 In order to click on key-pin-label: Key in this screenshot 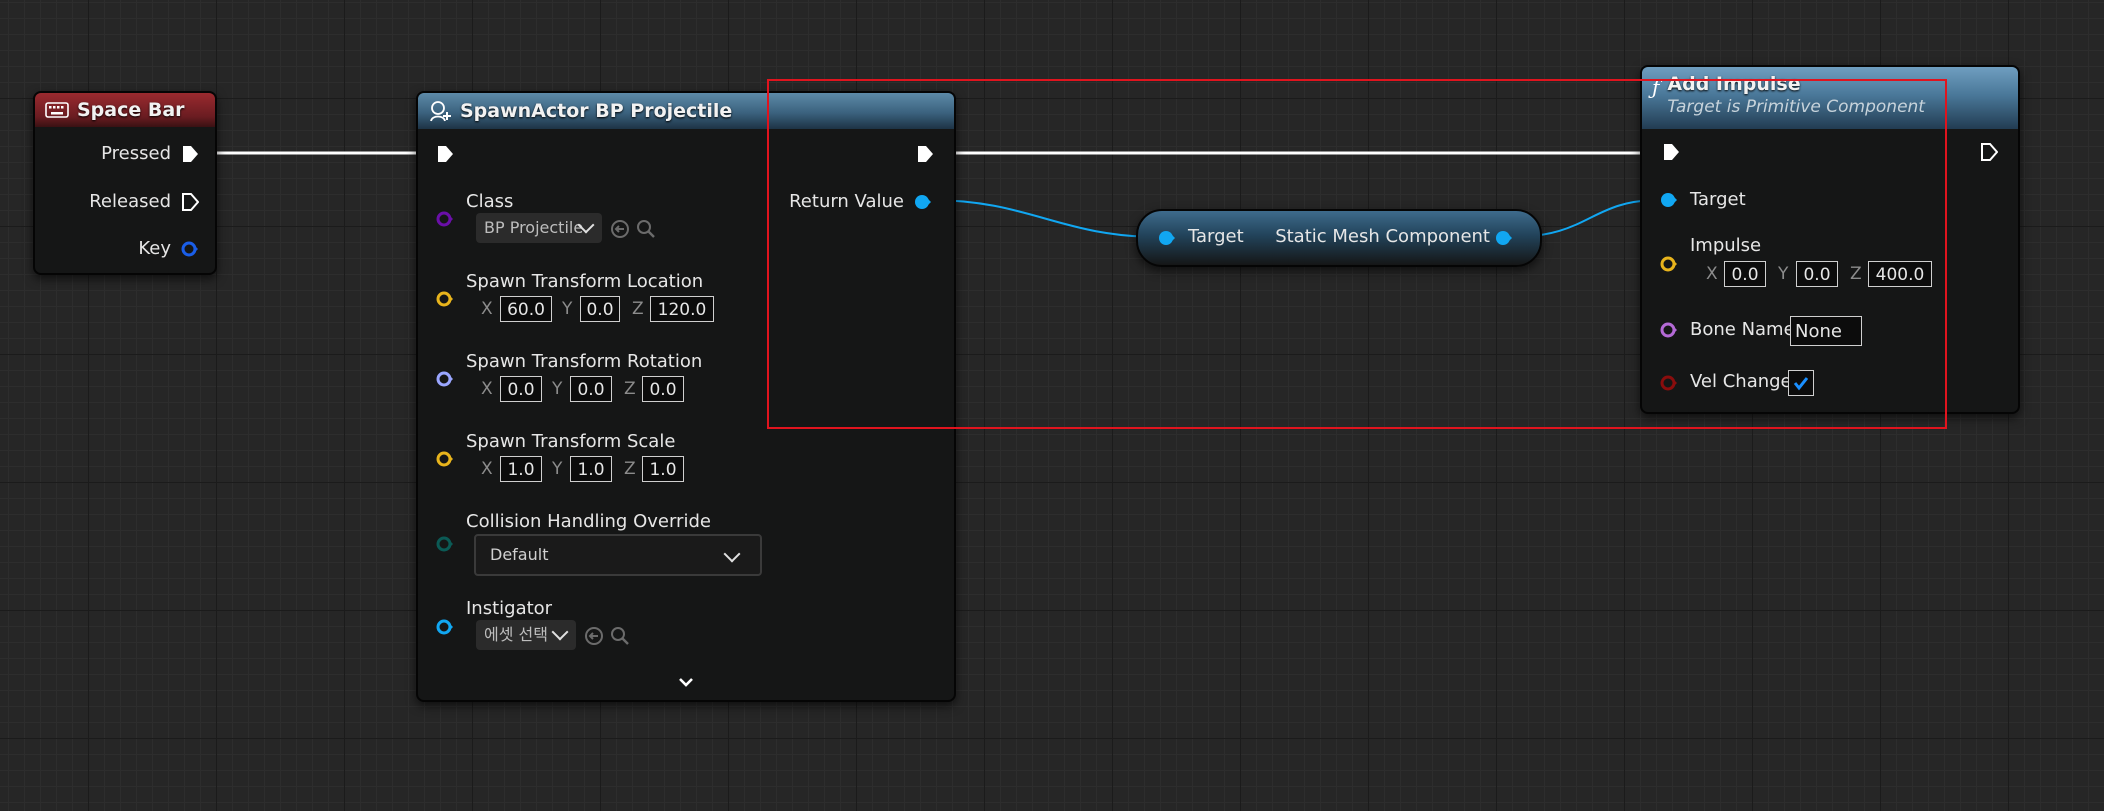, I will do `click(154, 248)`.